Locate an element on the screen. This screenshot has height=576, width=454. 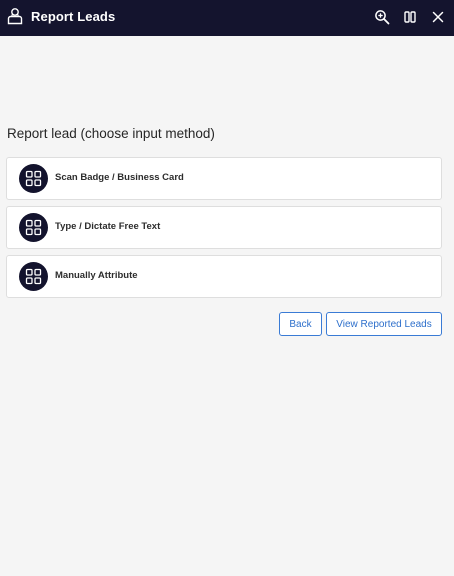
option-label: Scan Badge / Business Card is located at coordinates (119, 177).